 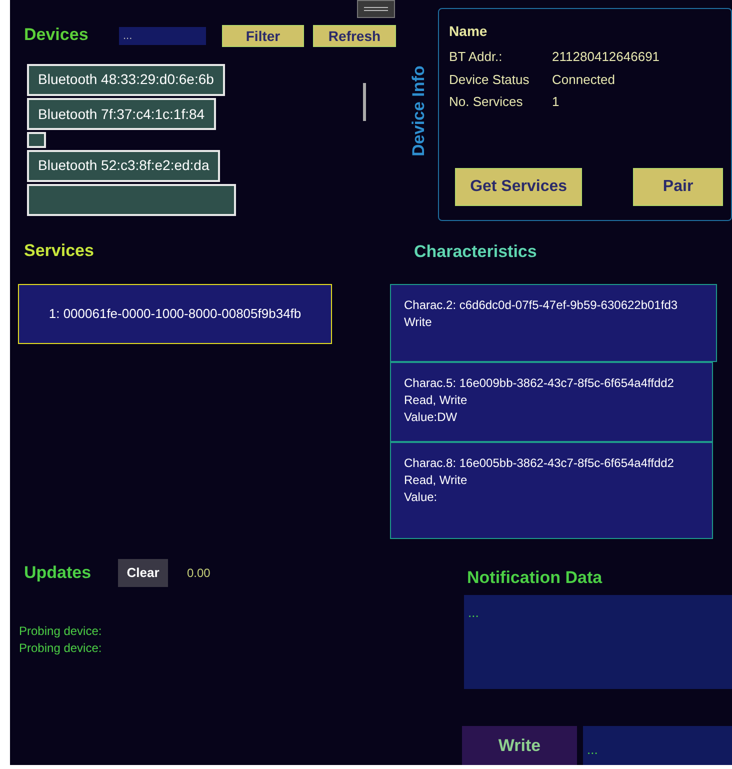 What do you see at coordinates (59, 251) in the screenshot?
I see `section-title: Services` at bounding box center [59, 251].